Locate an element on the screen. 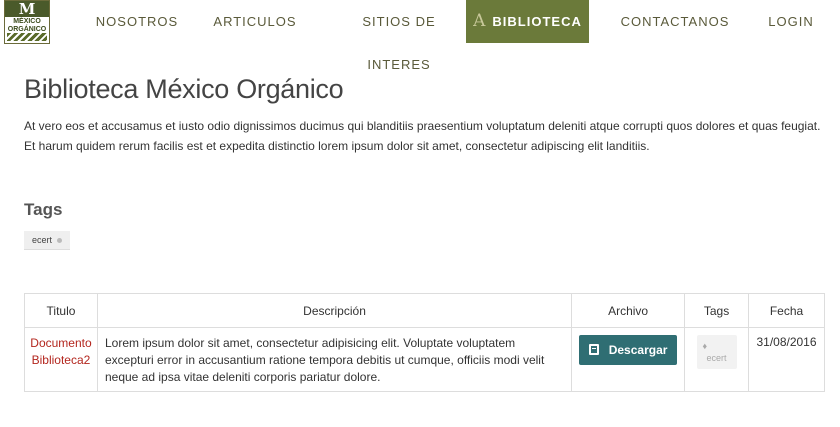 This screenshot has height=427, width=840. site-logo: M MÉXICO ORGÁNICO is located at coordinates (27, 22).